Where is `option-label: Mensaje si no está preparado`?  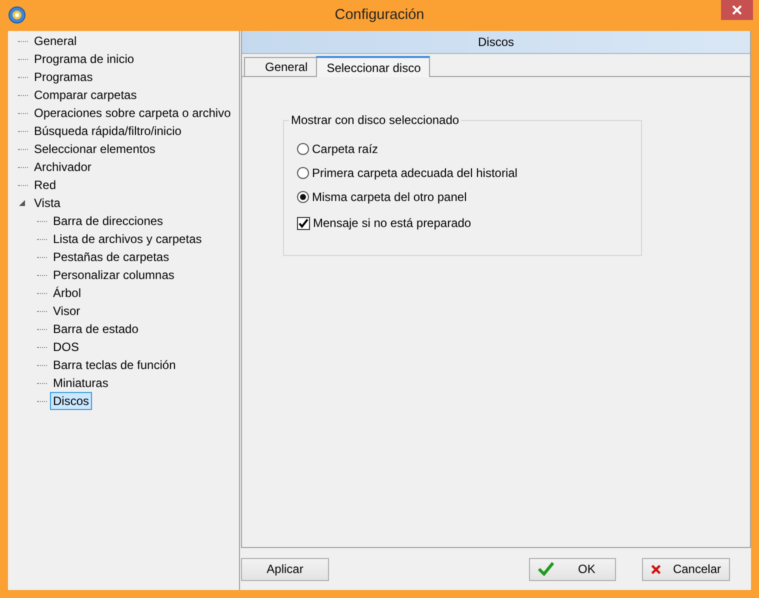 option-label: Mensaje si no está preparado is located at coordinates (392, 223).